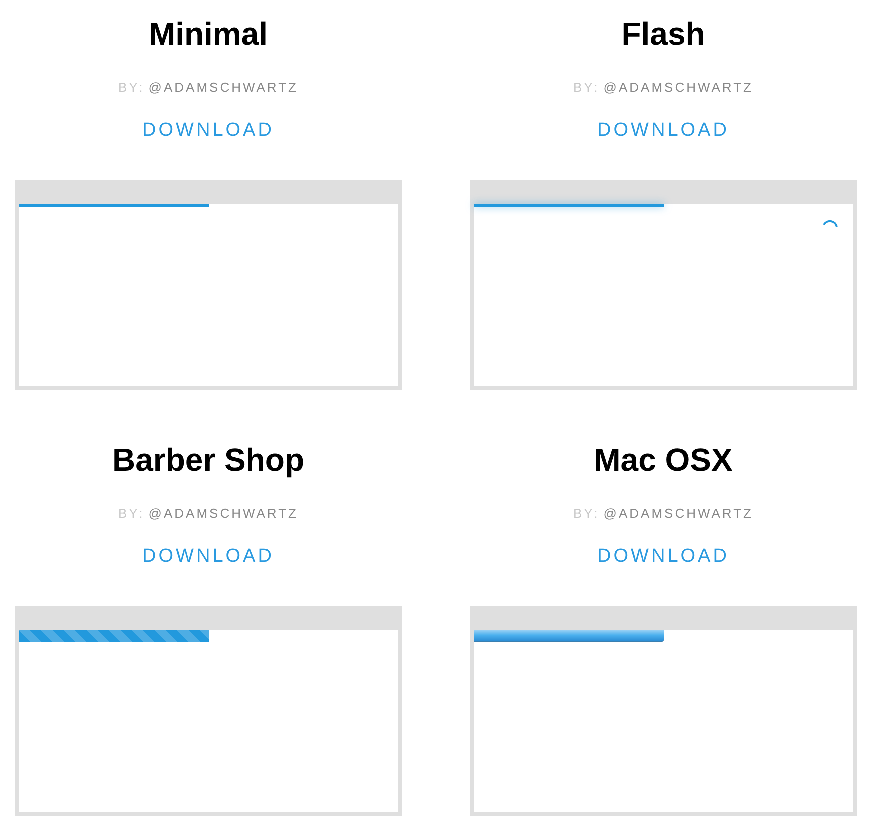  Describe the element at coordinates (663, 460) in the screenshot. I see `theme-title: Mac OSX` at that location.